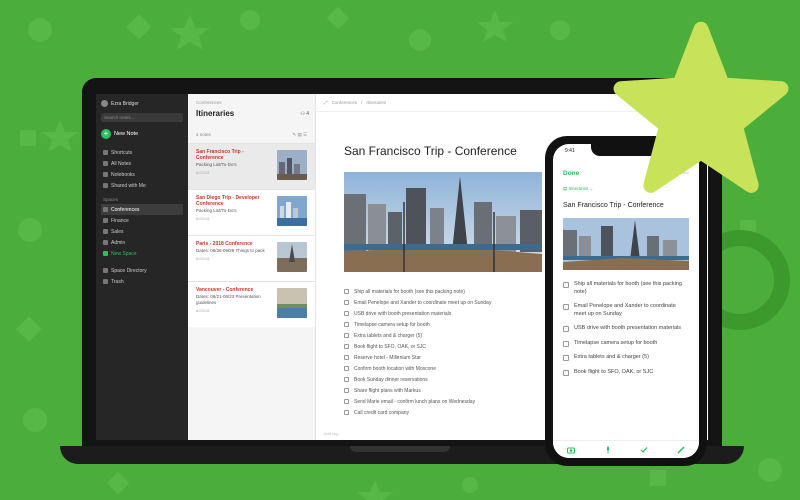  Describe the element at coordinates (142, 134) in the screenshot. I see `new-note-button: + New Note` at that location.